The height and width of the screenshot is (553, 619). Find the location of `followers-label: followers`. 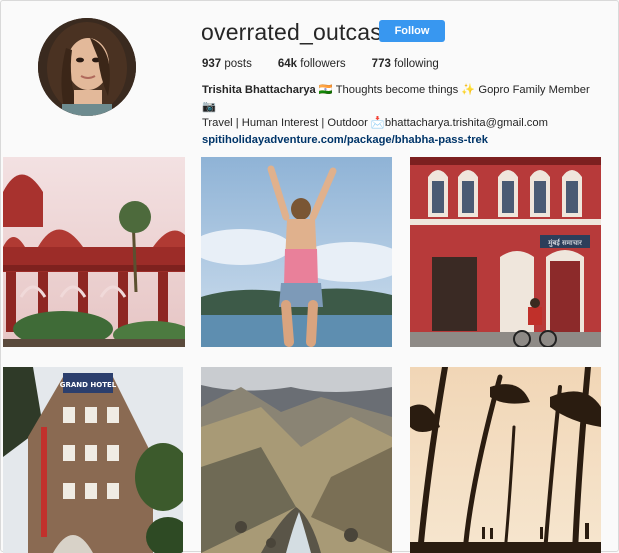

followers-label: followers is located at coordinates (323, 64).